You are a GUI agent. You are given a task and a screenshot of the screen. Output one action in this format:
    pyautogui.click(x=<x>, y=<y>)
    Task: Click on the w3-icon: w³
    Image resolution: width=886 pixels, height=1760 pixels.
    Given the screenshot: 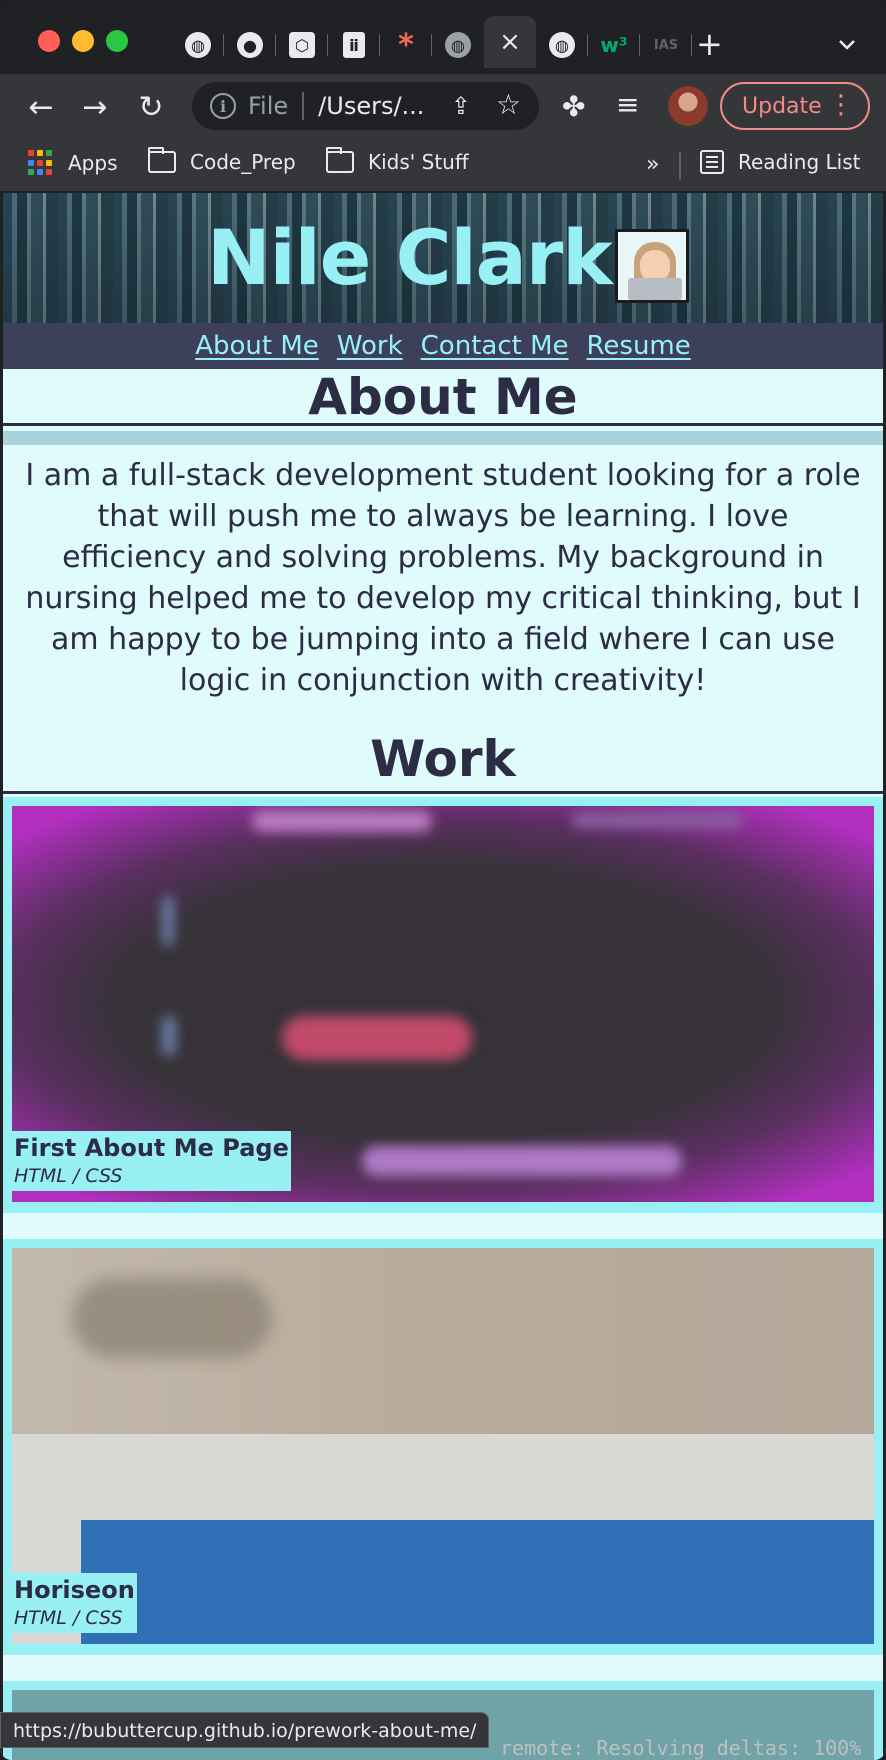 What is the action you would take?
    pyautogui.click(x=614, y=45)
    